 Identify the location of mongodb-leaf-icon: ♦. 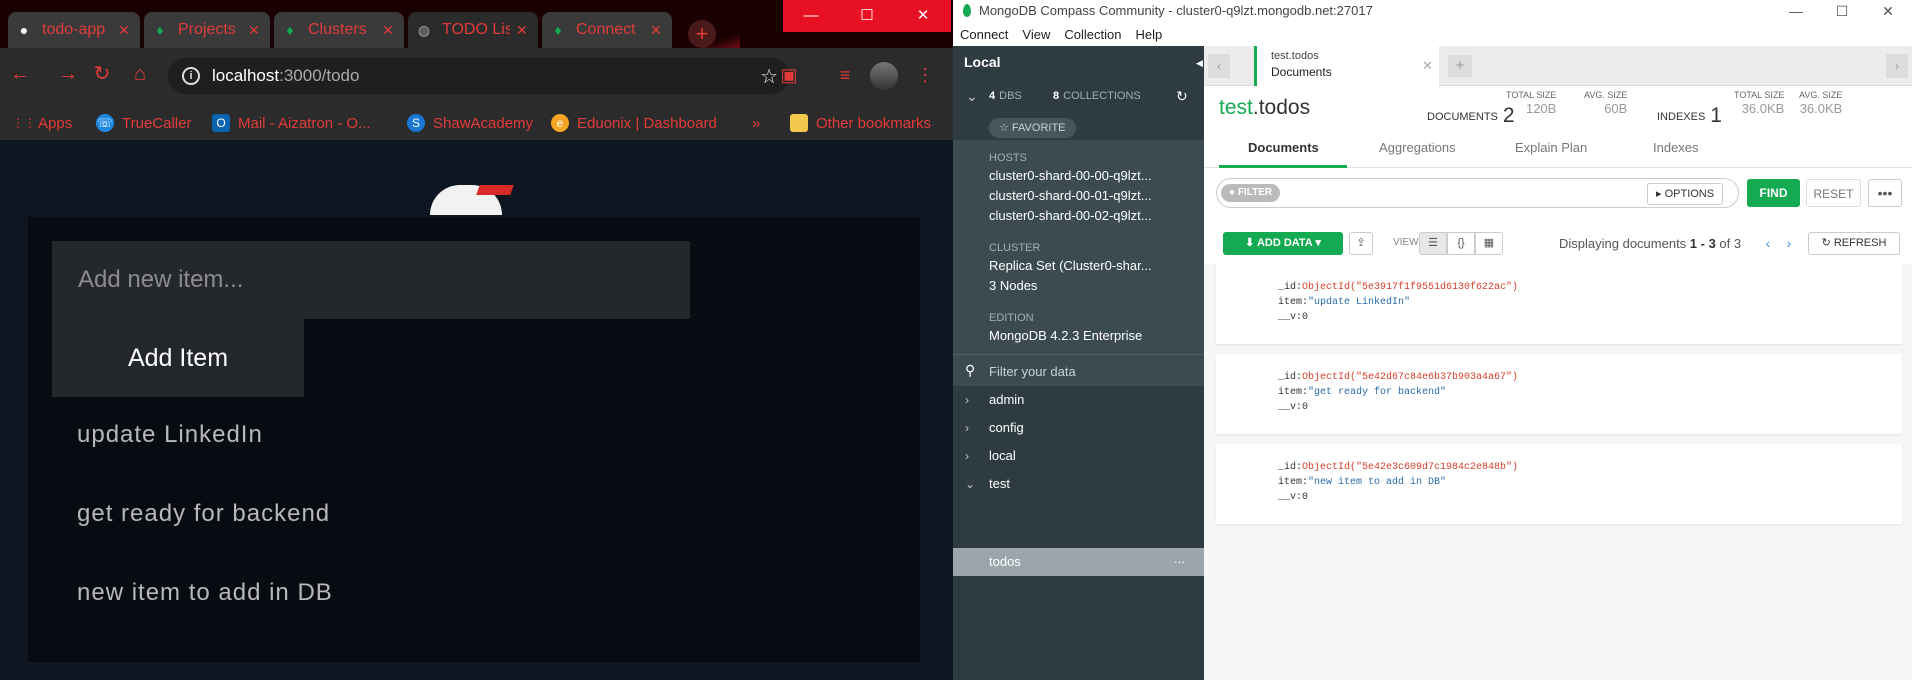
(290, 30).